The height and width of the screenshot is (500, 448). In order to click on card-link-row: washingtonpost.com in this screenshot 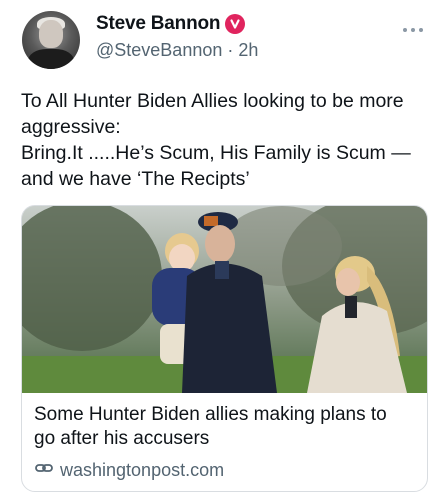, I will do `click(224, 470)`.